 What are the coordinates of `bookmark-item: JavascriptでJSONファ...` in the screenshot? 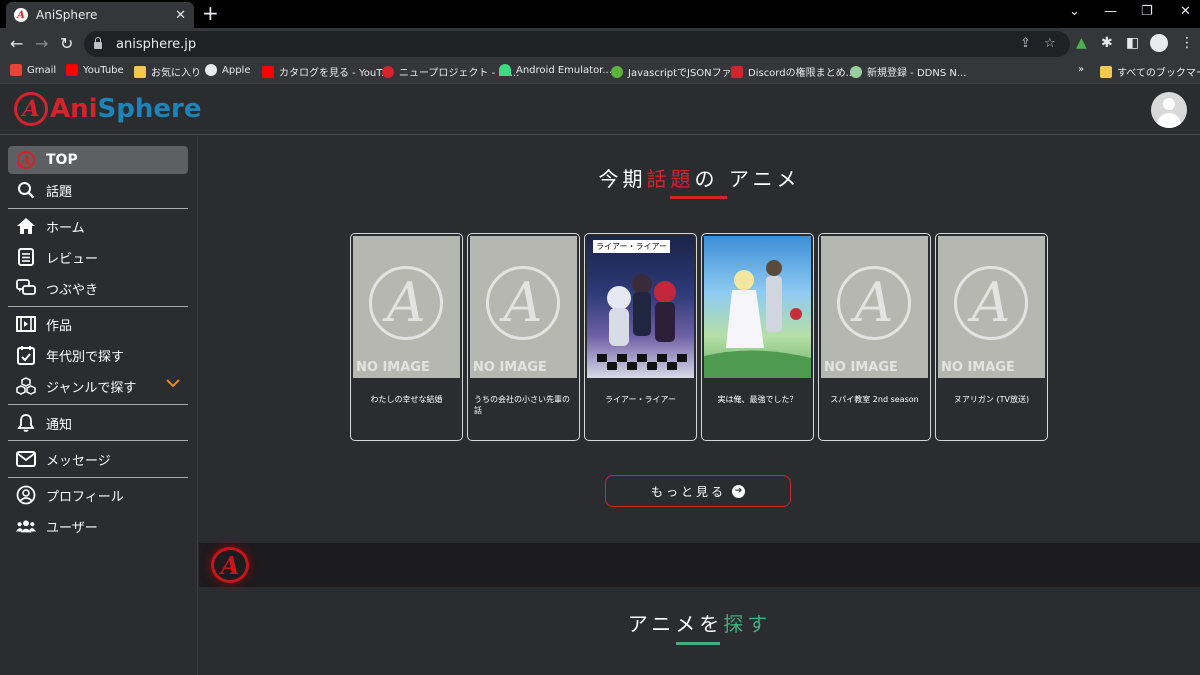 It's located at (676, 71).